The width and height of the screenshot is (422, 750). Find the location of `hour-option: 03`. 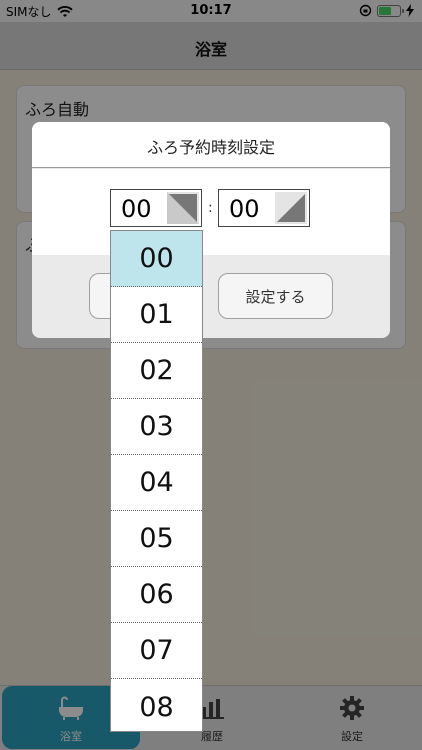

hour-option: 03 is located at coordinates (156, 427).